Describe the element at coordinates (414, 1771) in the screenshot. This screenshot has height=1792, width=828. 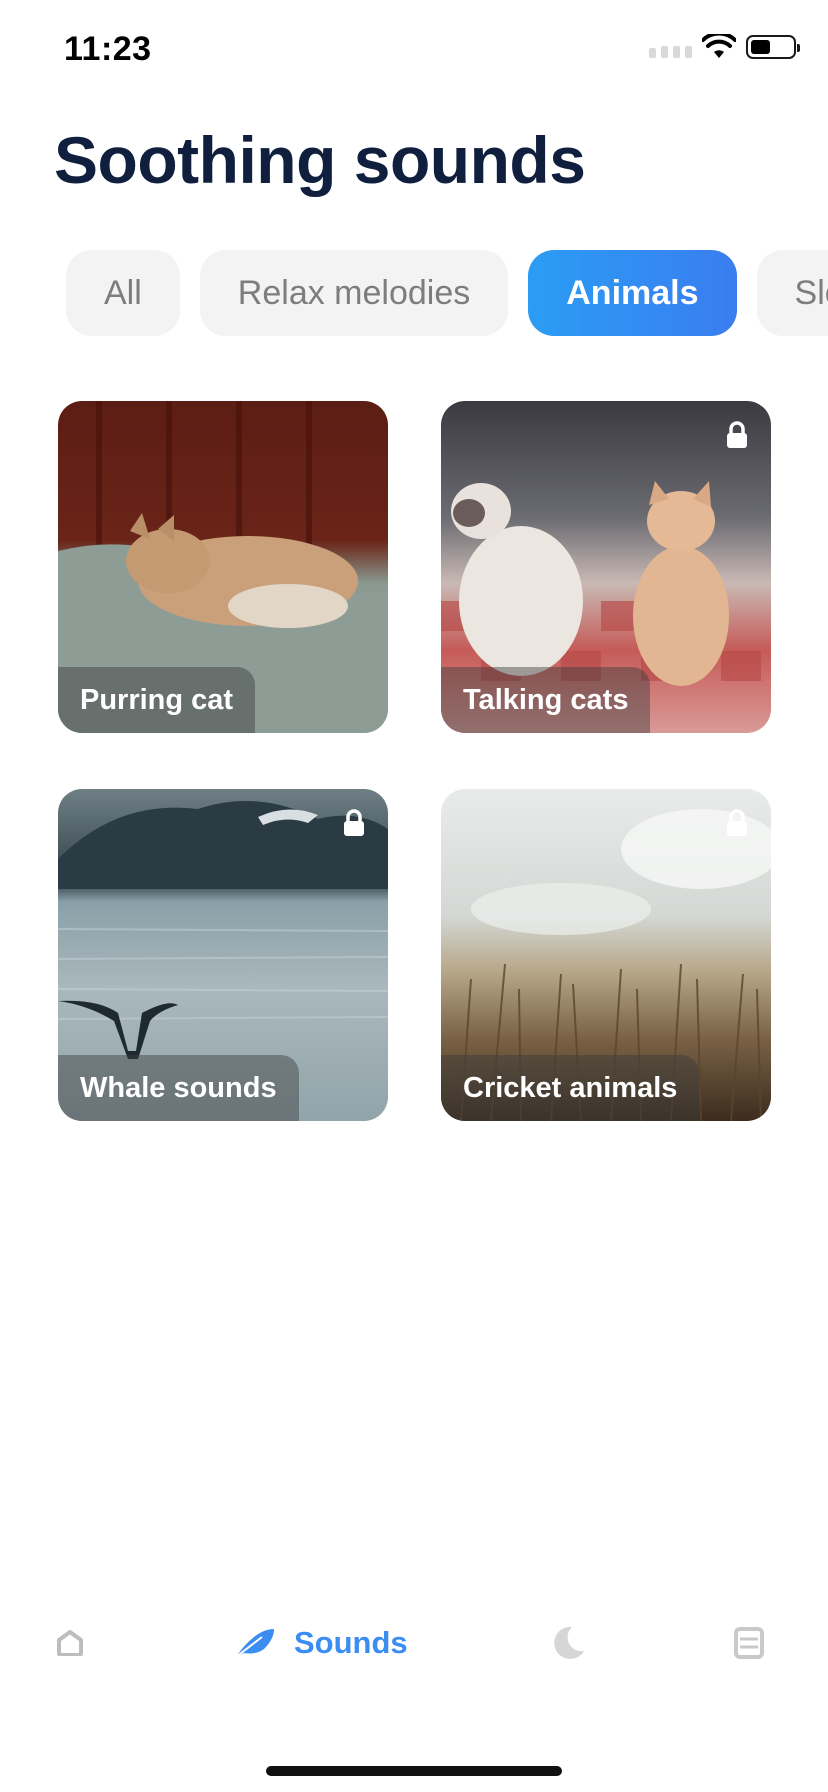
I see `home-indicator` at that location.